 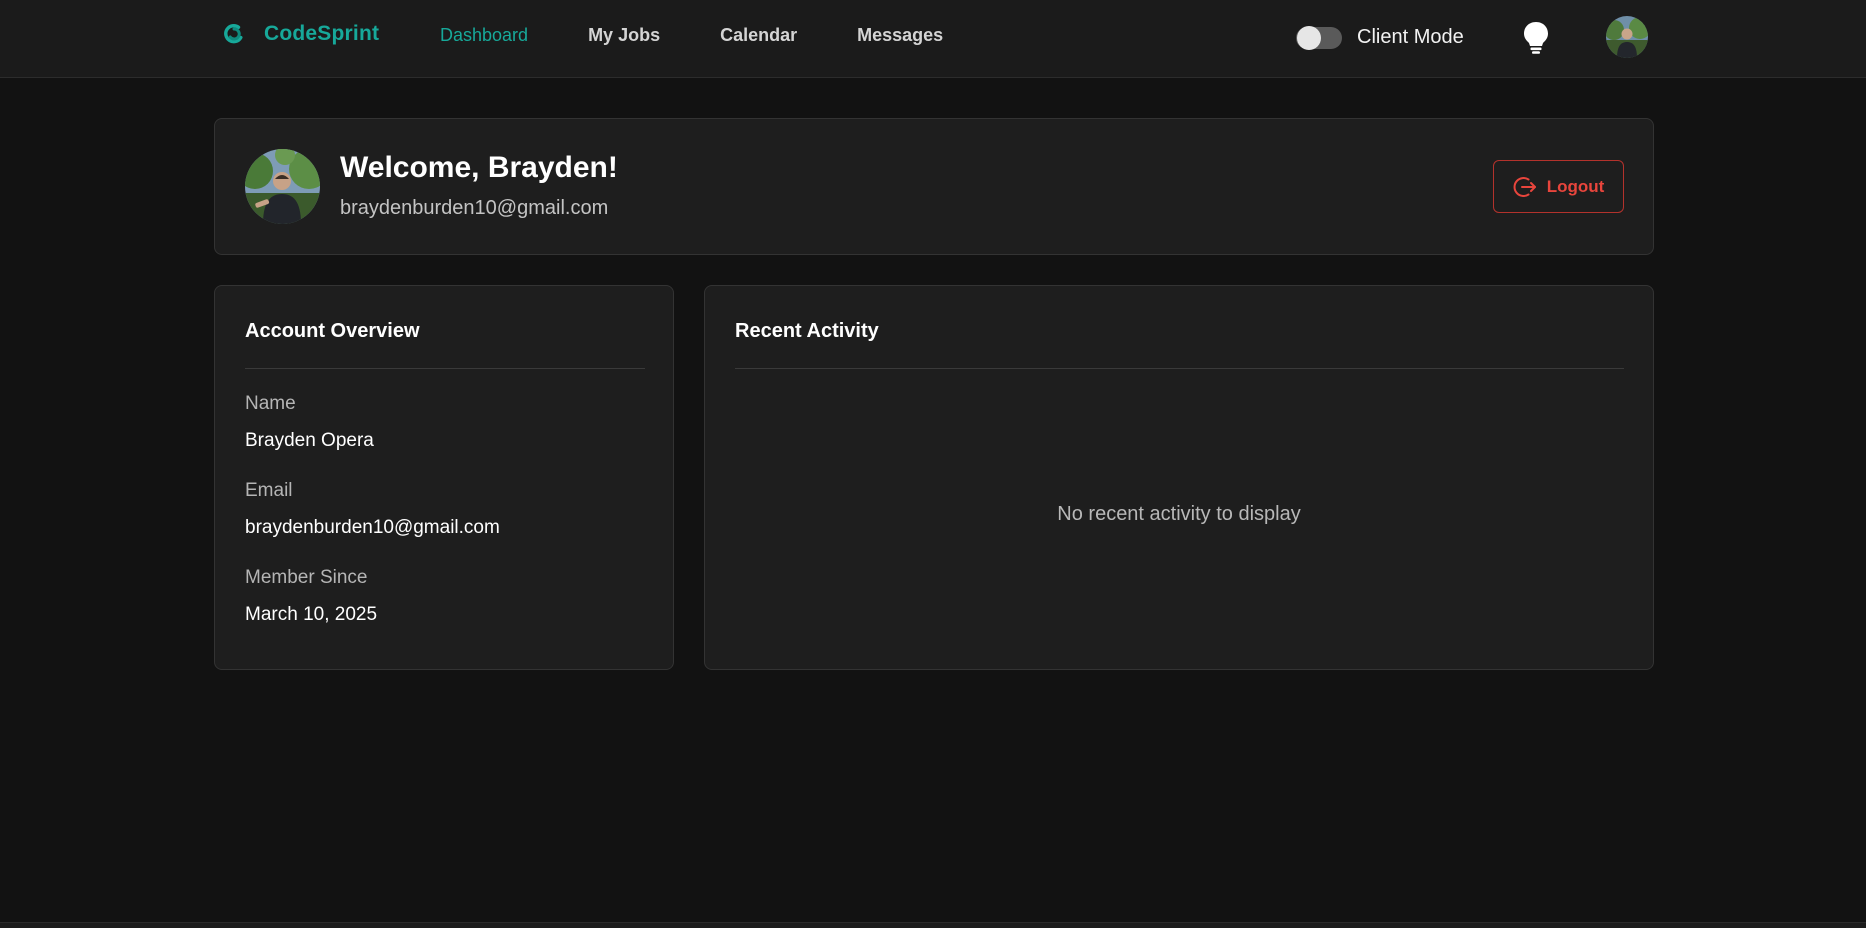 I want to click on nav-link-my-jobs: My Jobs, so click(x=624, y=35).